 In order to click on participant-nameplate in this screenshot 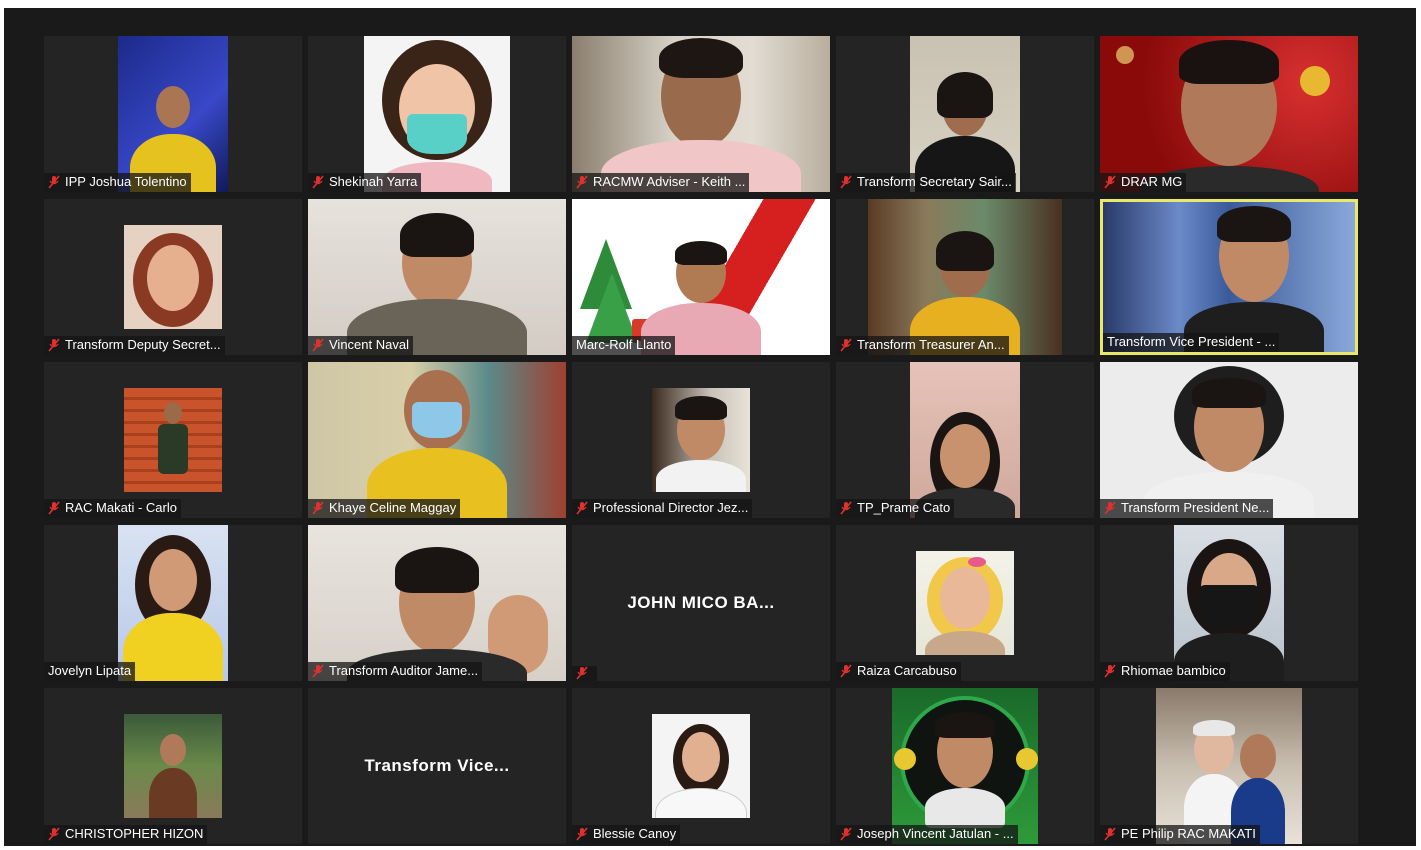, I will do `click(584, 673)`.